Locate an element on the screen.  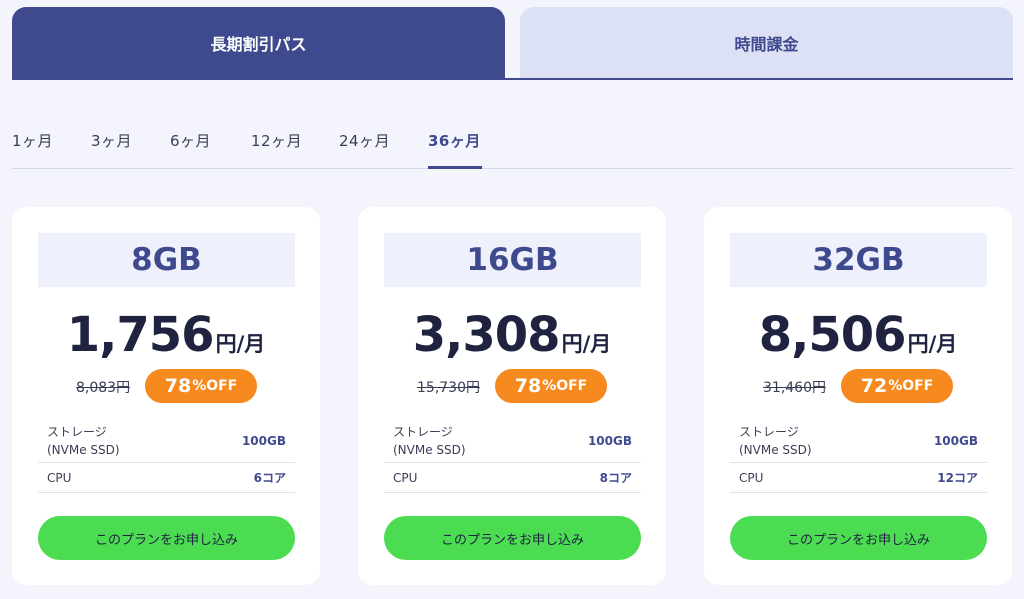
duration-tabs: 1ヶ月 3ヶ月 6ヶ月 12ヶ月 24ヶ月 36ヶ月 is located at coordinates (512, 147).